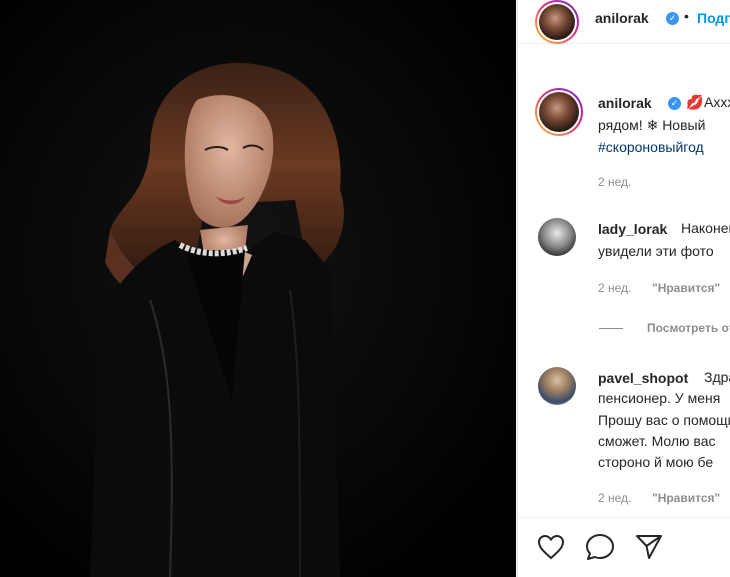  Describe the element at coordinates (632, 229) in the screenshot. I see `comment-username: lady_lorak` at that location.